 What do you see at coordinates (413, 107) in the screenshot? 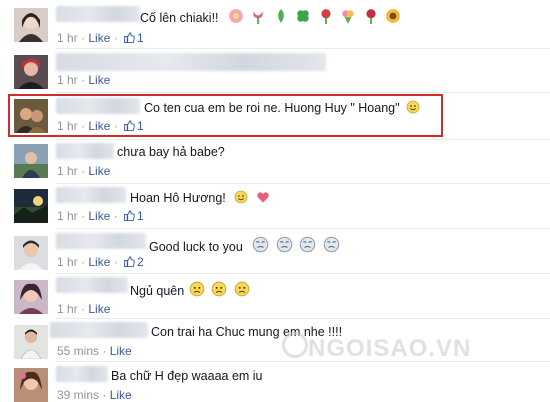
I see `smile-emoji-icon` at bounding box center [413, 107].